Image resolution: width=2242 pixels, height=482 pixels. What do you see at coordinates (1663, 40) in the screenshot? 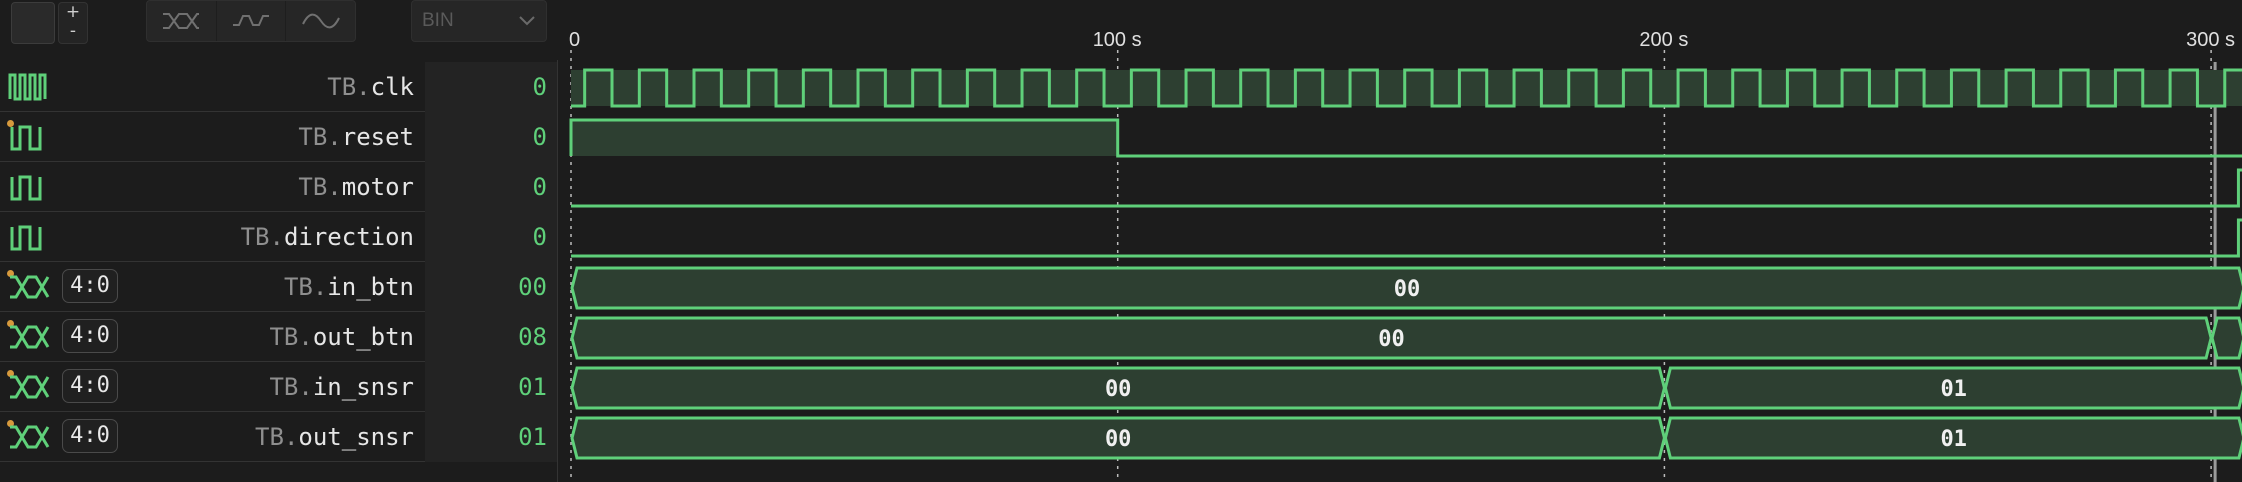
I see `time-tick-label: 200 s` at bounding box center [1663, 40].